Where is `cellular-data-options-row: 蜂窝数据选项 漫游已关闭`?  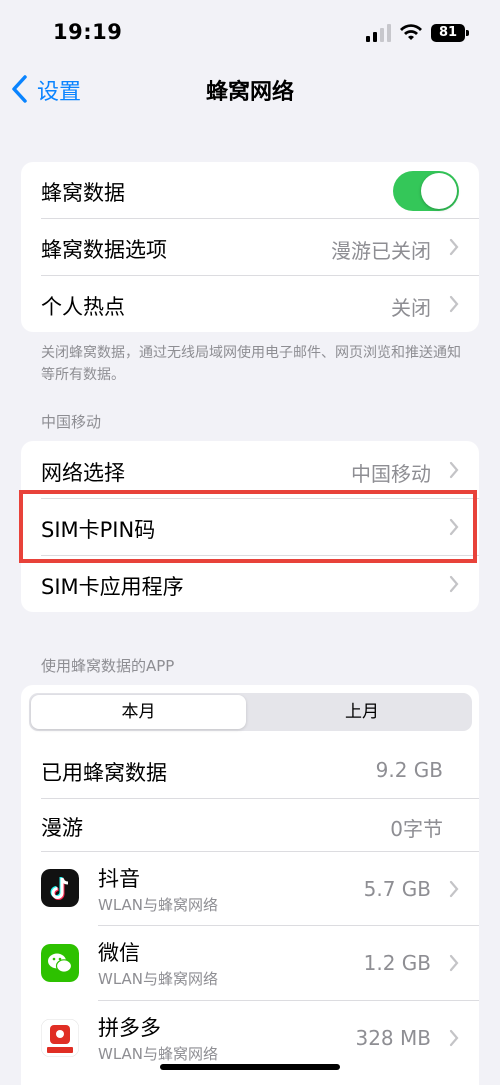 cellular-data-options-row: 蜂窝数据选项 漫游已关闭 is located at coordinates (250, 247).